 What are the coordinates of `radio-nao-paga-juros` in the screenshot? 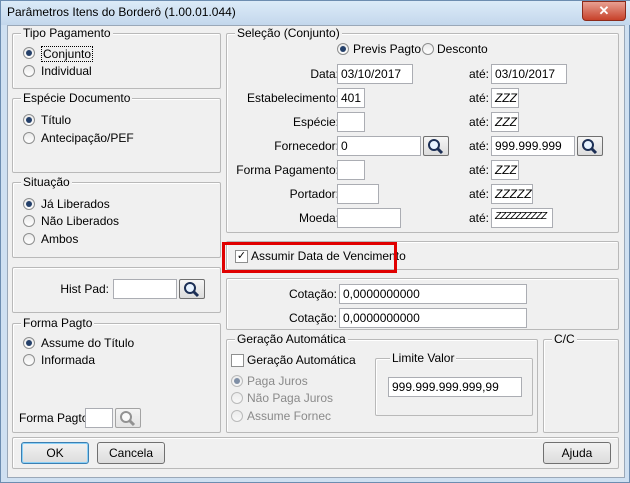 It's located at (237, 398).